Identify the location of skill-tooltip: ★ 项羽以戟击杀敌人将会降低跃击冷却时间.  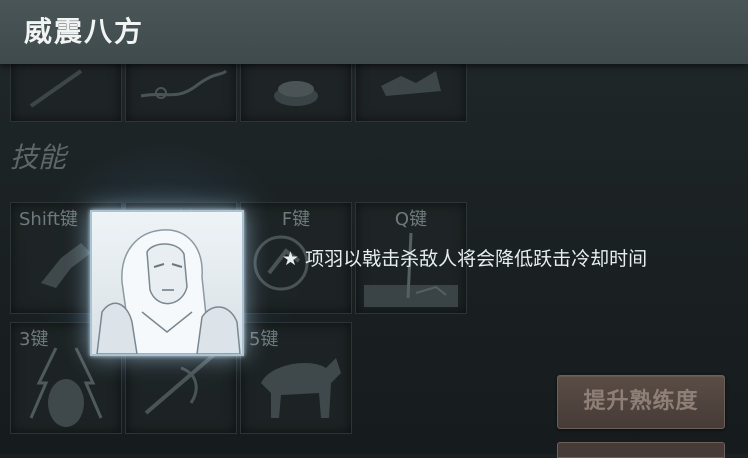
(512, 259).